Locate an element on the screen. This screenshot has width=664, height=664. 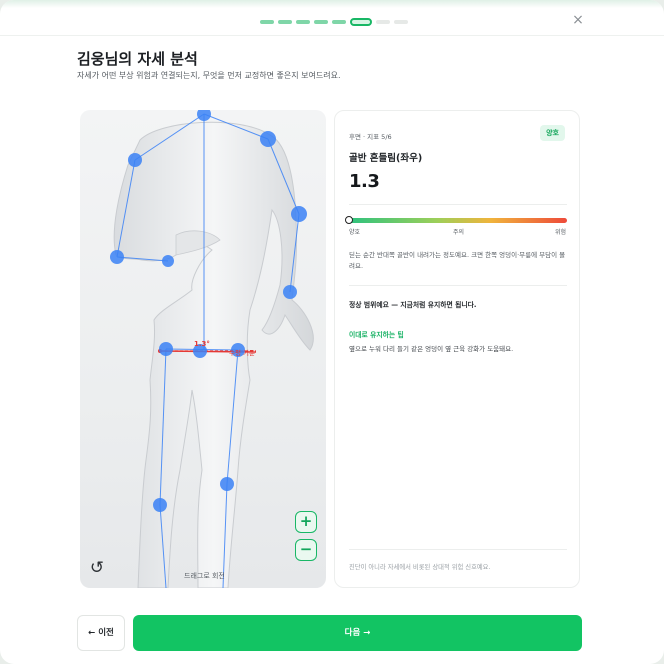
angle-label: 1.3° is located at coordinates (202, 344).